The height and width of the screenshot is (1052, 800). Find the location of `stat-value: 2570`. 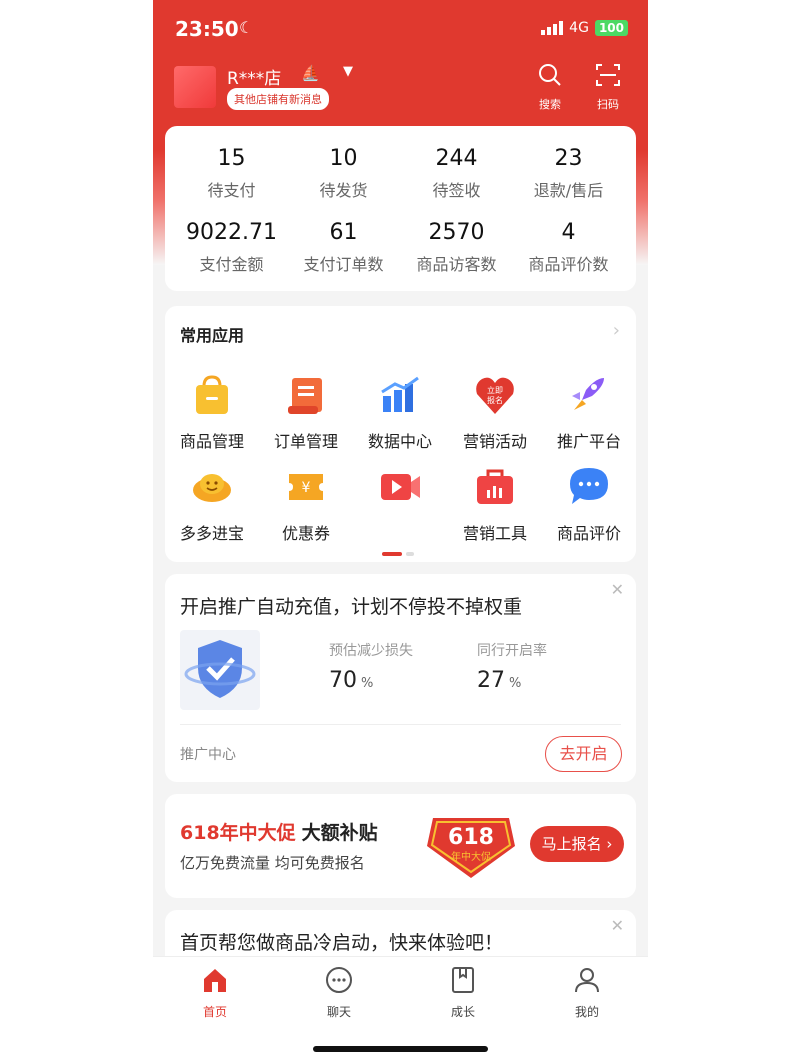

stat-value: 2570 is located at coordinates (456, 232).